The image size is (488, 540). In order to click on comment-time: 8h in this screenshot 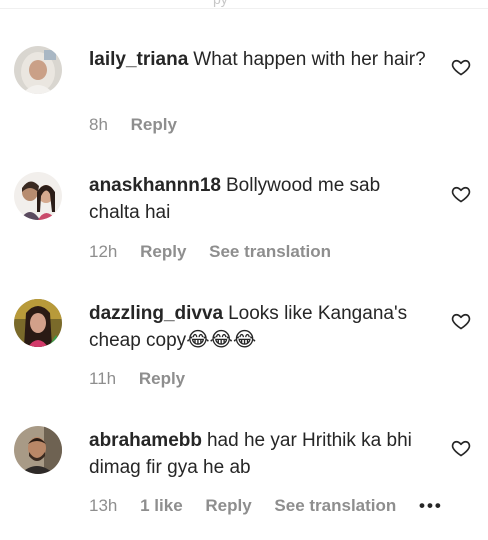, I will do `click(98, 124)`.